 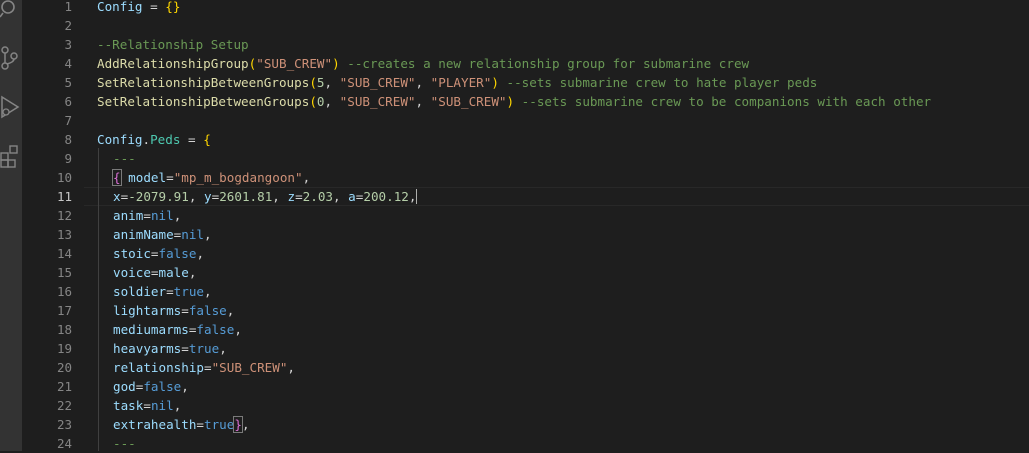 What do you see at coordinates (165, 139) in the screenshot?
I see `code-token: Peds` at bounding box center [165, 139].